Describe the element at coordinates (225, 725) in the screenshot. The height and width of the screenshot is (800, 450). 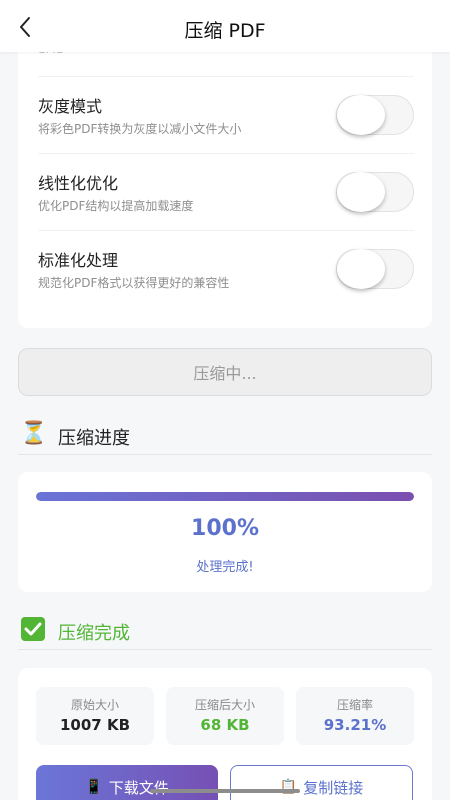
I see `stat-value: 68 KB` at that location.